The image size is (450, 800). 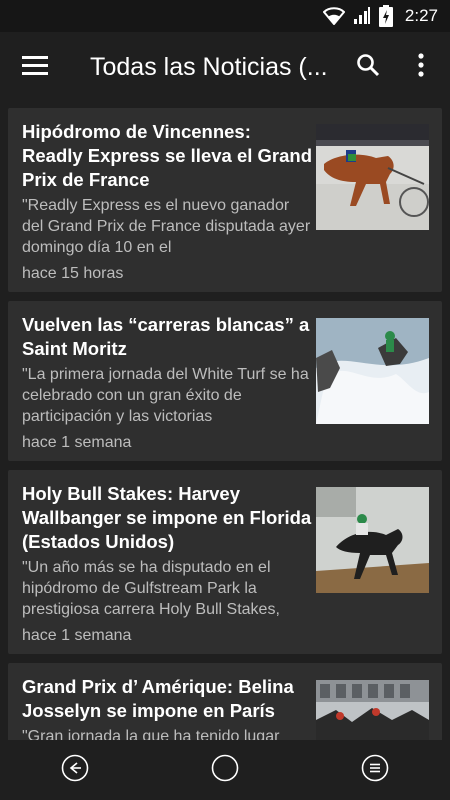 I want to click on search-button, so click(x=368, y=67).